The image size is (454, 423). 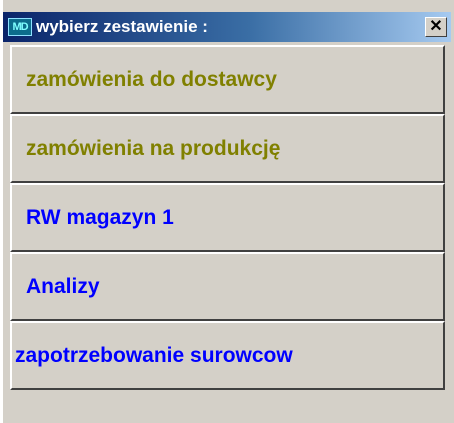 What do you see at coordinates (153, 148) in the screenshot?
I see `report-button-label: zamówienia na produkcję` at bounding box center [153, 148].